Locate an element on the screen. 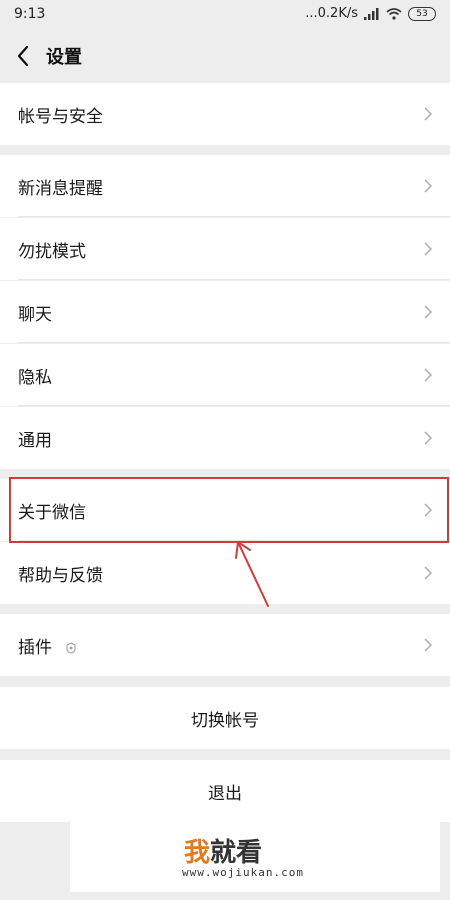  page-title: 设置 is located at coordinates (64, 57).